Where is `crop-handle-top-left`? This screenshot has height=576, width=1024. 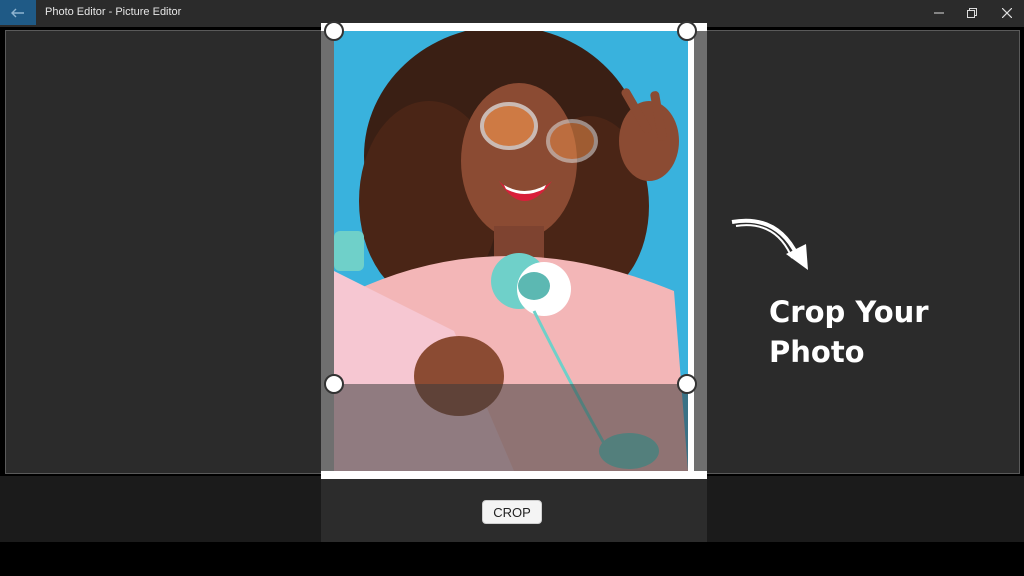 crop-handle-top-left is located at coordinates (334, 31).